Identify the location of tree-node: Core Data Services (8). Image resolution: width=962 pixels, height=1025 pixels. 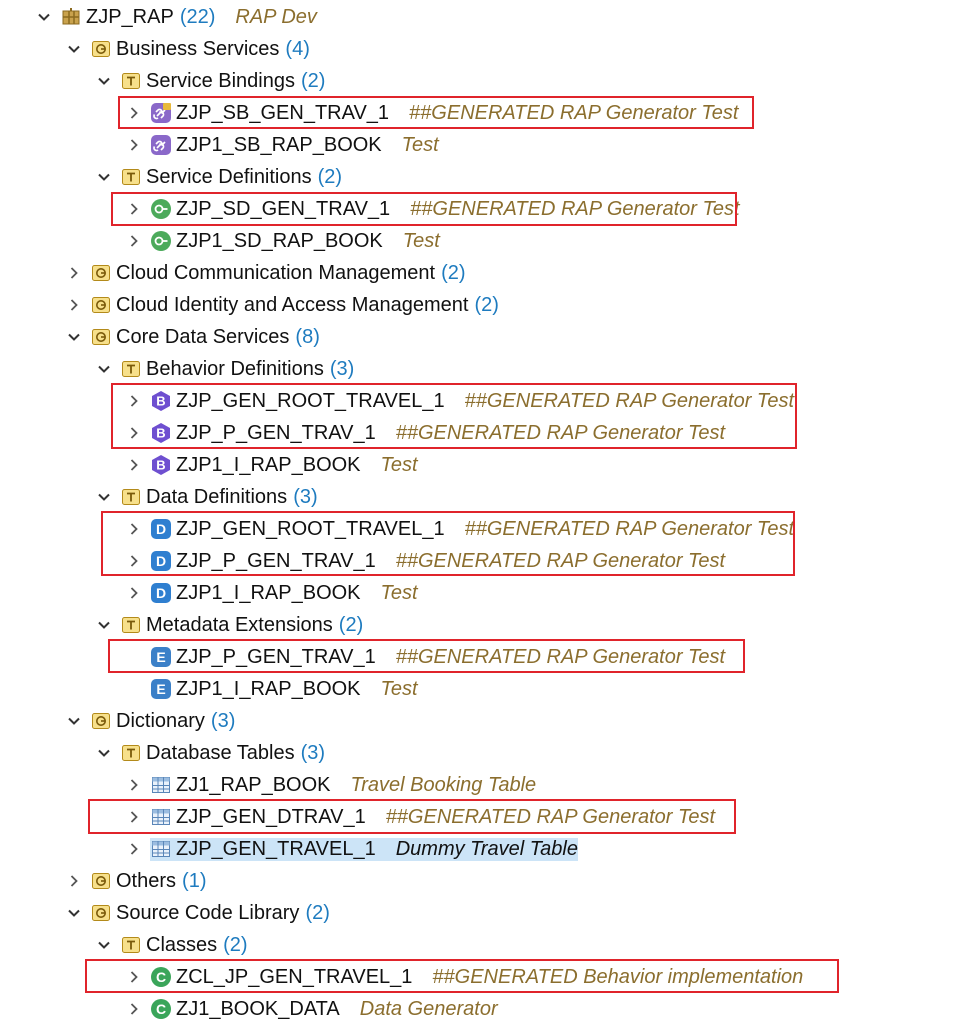
(192, 337).